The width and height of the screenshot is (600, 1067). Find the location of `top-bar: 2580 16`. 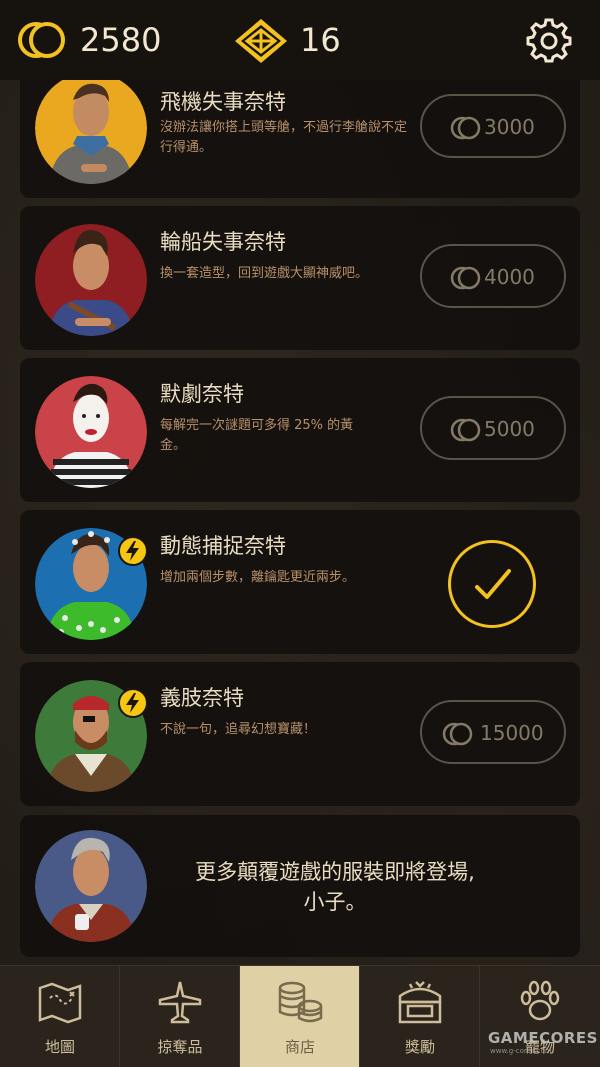

top-bar: 2580 16 is located at coordinates (300, 40).